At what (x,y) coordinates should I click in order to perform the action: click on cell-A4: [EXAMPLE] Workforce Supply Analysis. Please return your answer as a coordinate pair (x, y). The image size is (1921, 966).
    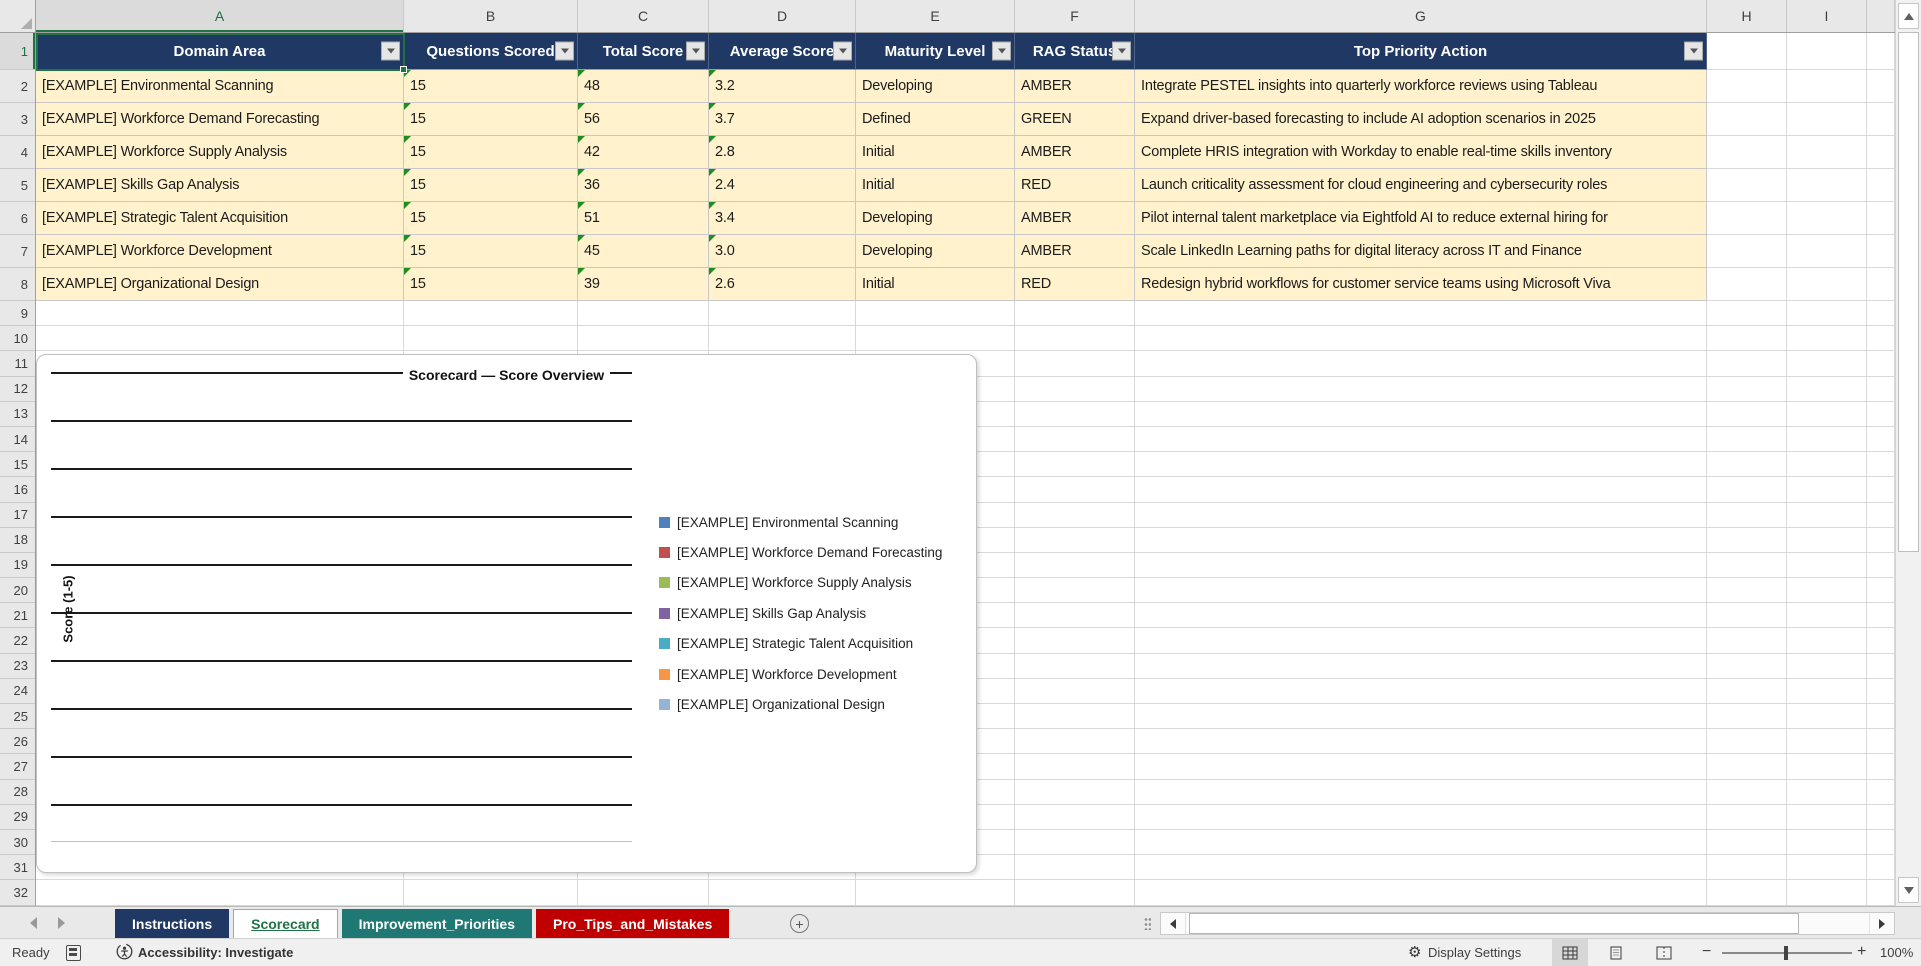
    Looking at the image, I should click on (220, 152).